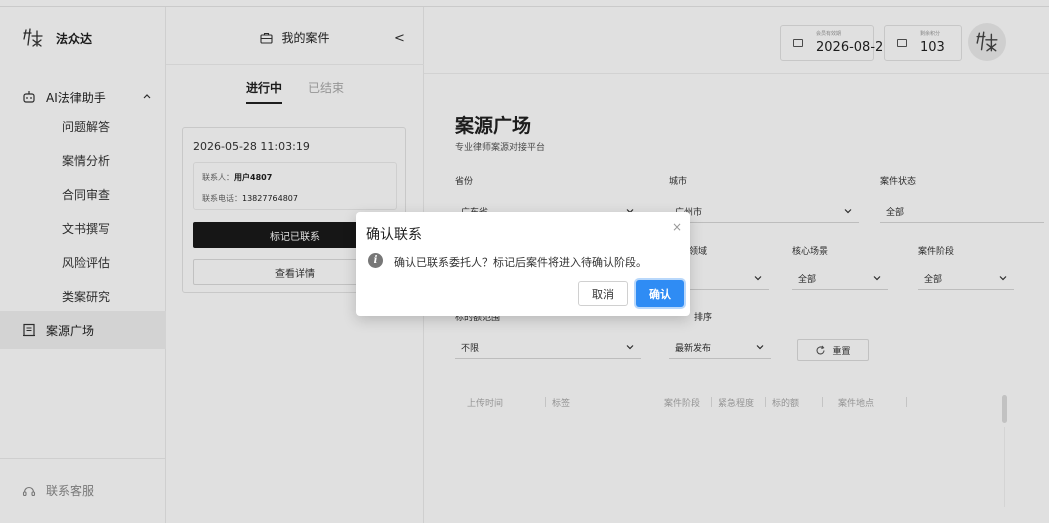 The image size is (1049, 523). I want to click on cancel-button: 取消, so click(603, 293).